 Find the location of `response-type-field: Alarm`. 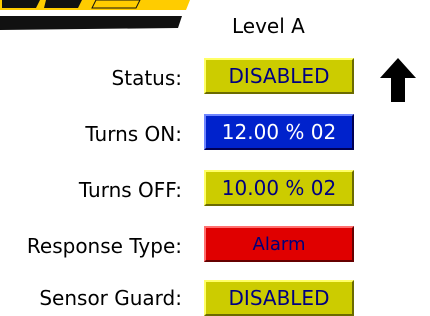

response-type-field: Alarm is located at coordinates (279, 244).